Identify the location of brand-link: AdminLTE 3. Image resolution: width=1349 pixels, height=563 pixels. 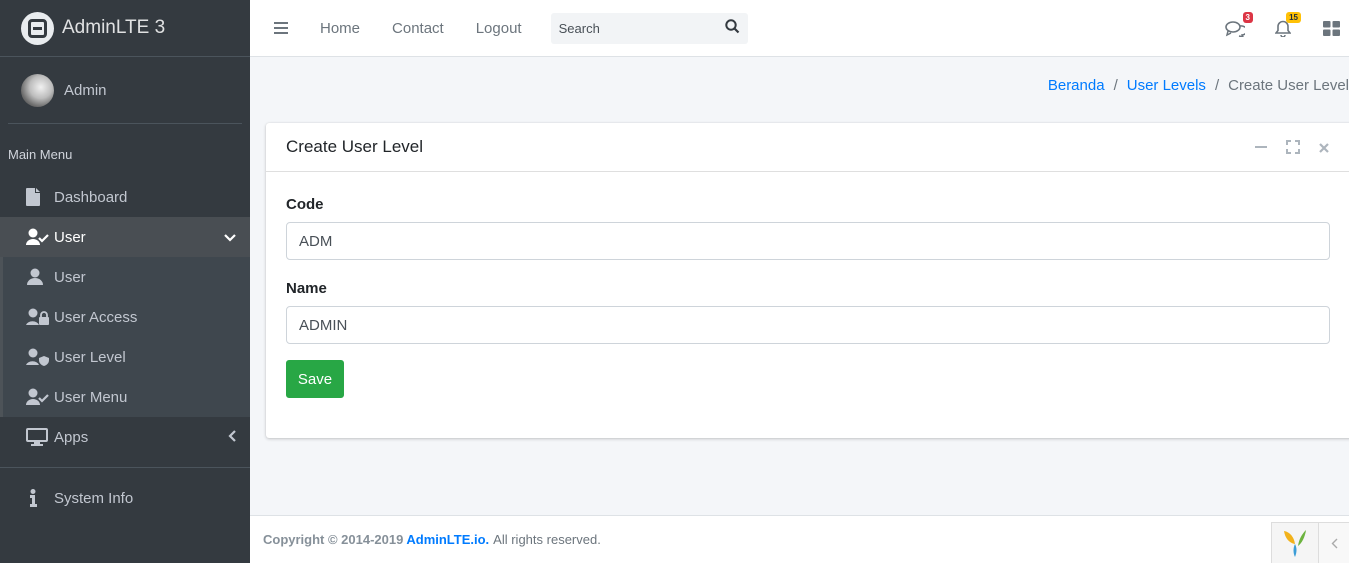
(125, 28).